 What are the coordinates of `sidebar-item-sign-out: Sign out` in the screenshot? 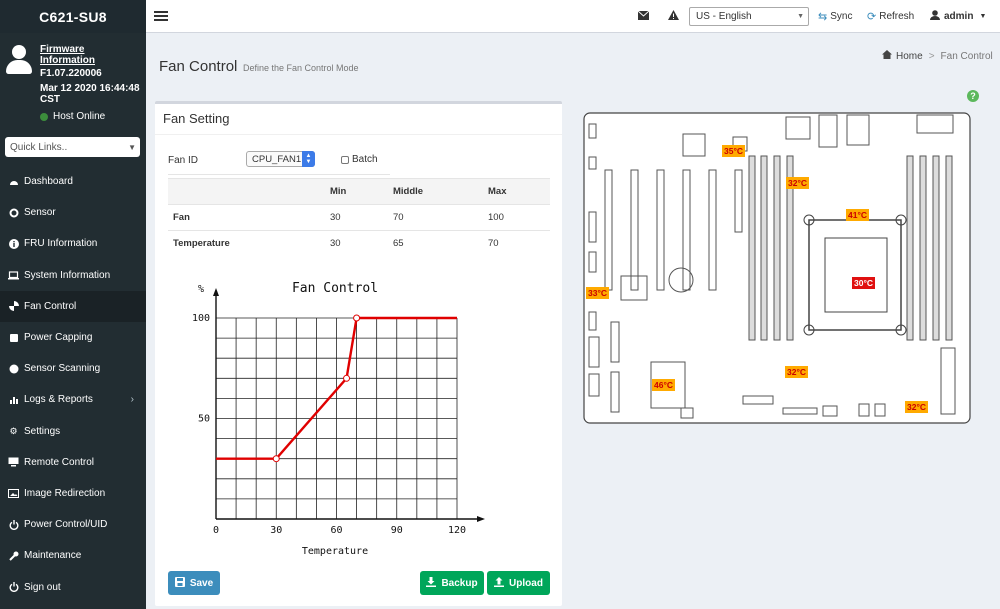 It's located at (73, 586).